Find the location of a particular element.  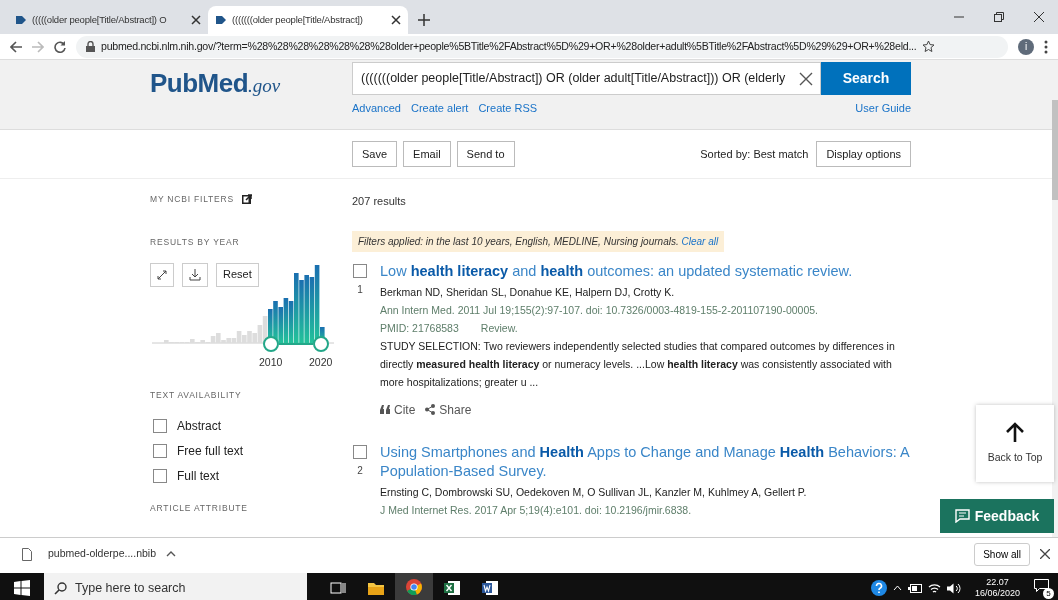

pmid-text: PMID: 21768583 is located at coordinates (419, 328).